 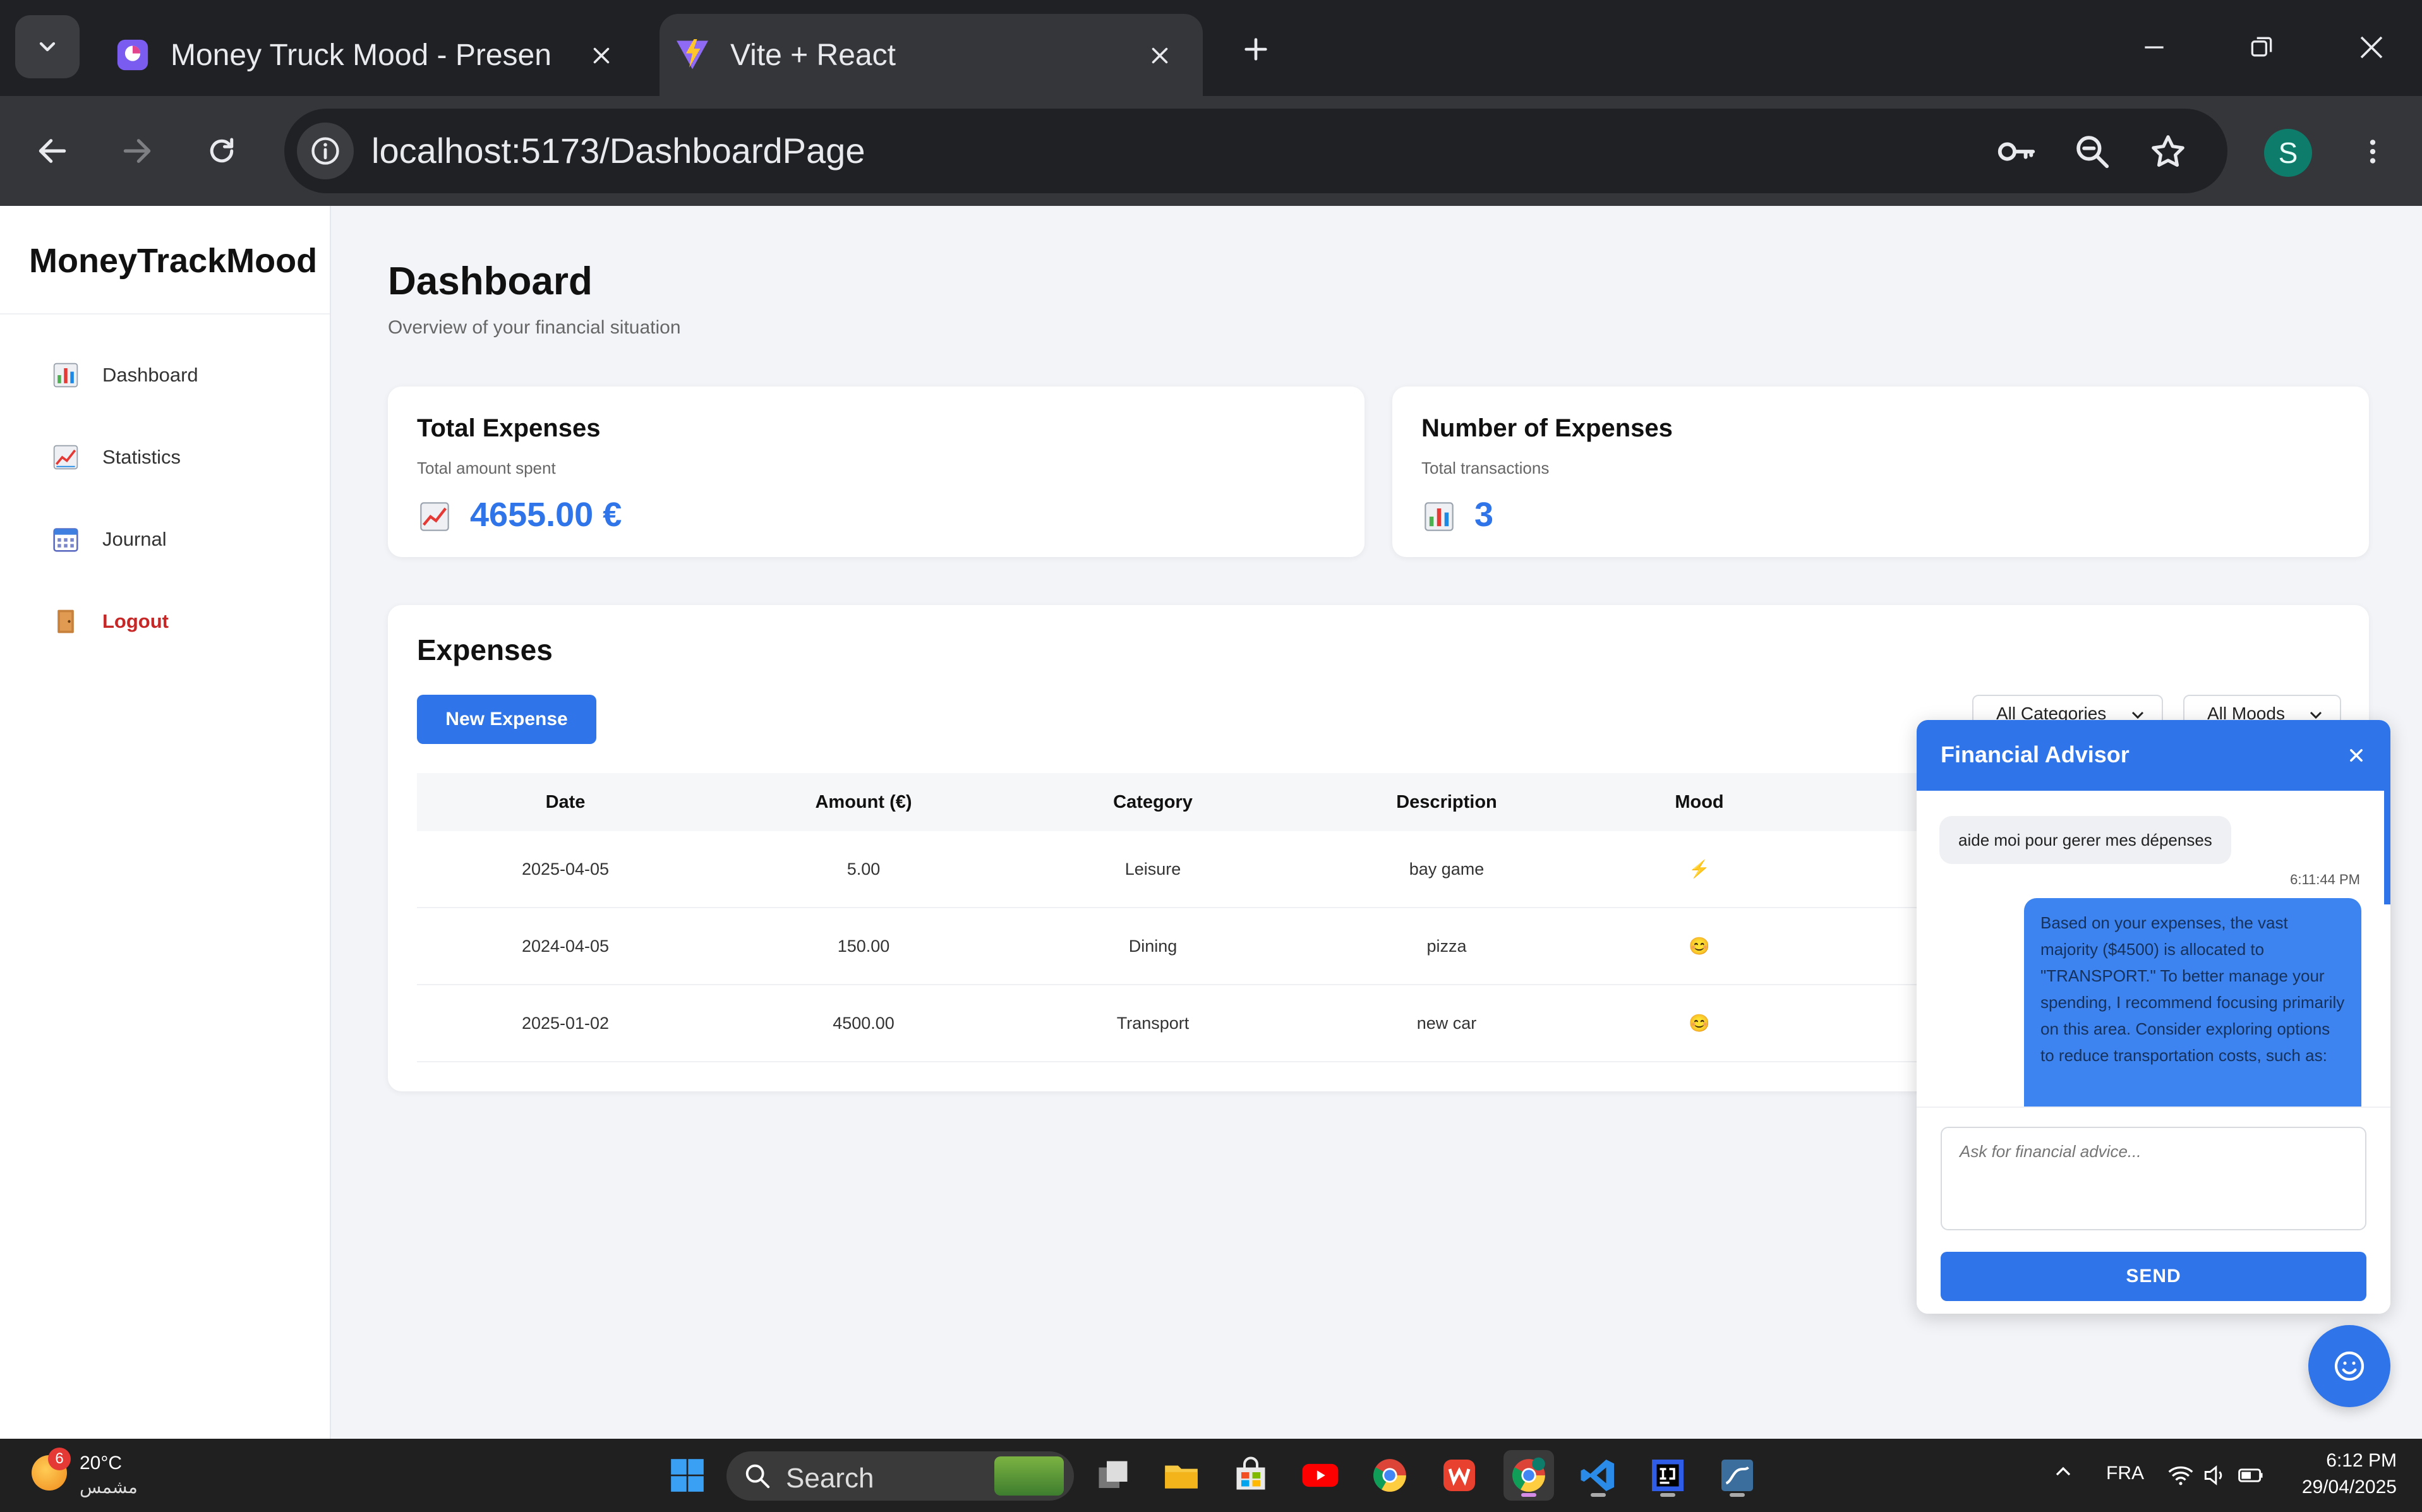 What do you see at coordinates (2085, 840) in the screenshot?
I see `user-message: aide moi pour gerer mes dépenses` at bounding box center [2085, 840].